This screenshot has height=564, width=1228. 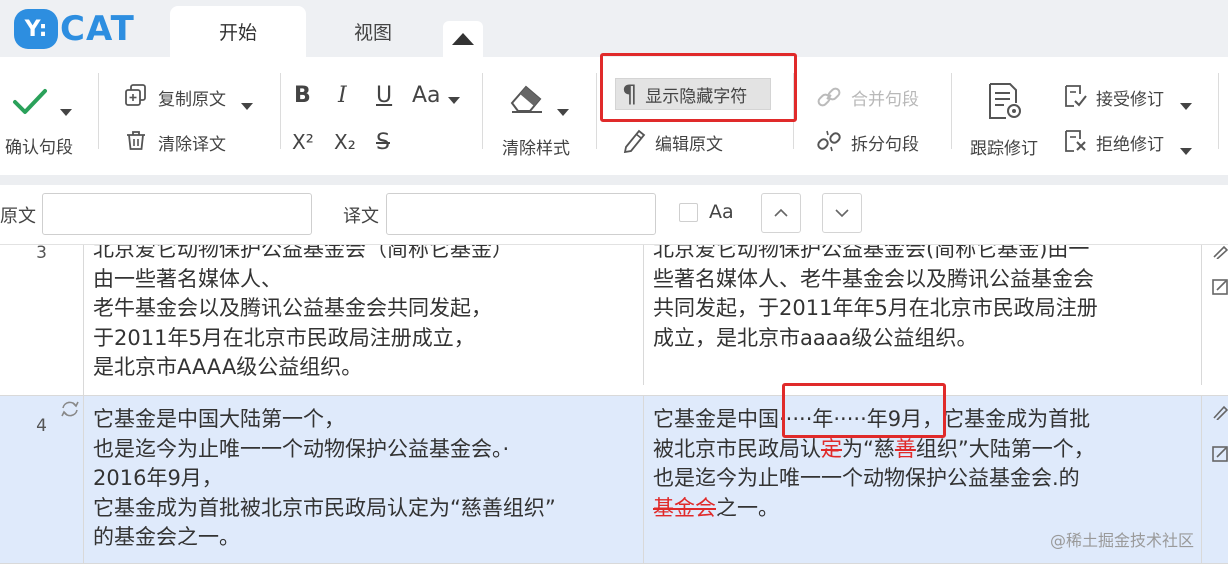 What do you see at coordinates (866, 478) in the screenshot?
I see `target-line: 也是迄今为止唯一一个动物保护公益基金会.的` at bounding box center [866, 478].